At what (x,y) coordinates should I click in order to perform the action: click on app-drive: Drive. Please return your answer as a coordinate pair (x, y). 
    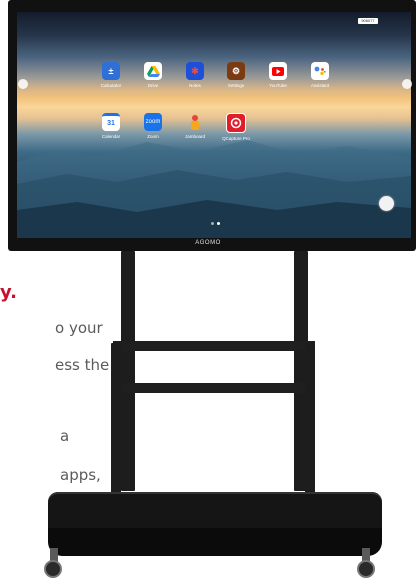
    Looking at the image, I should click on (153, 75).